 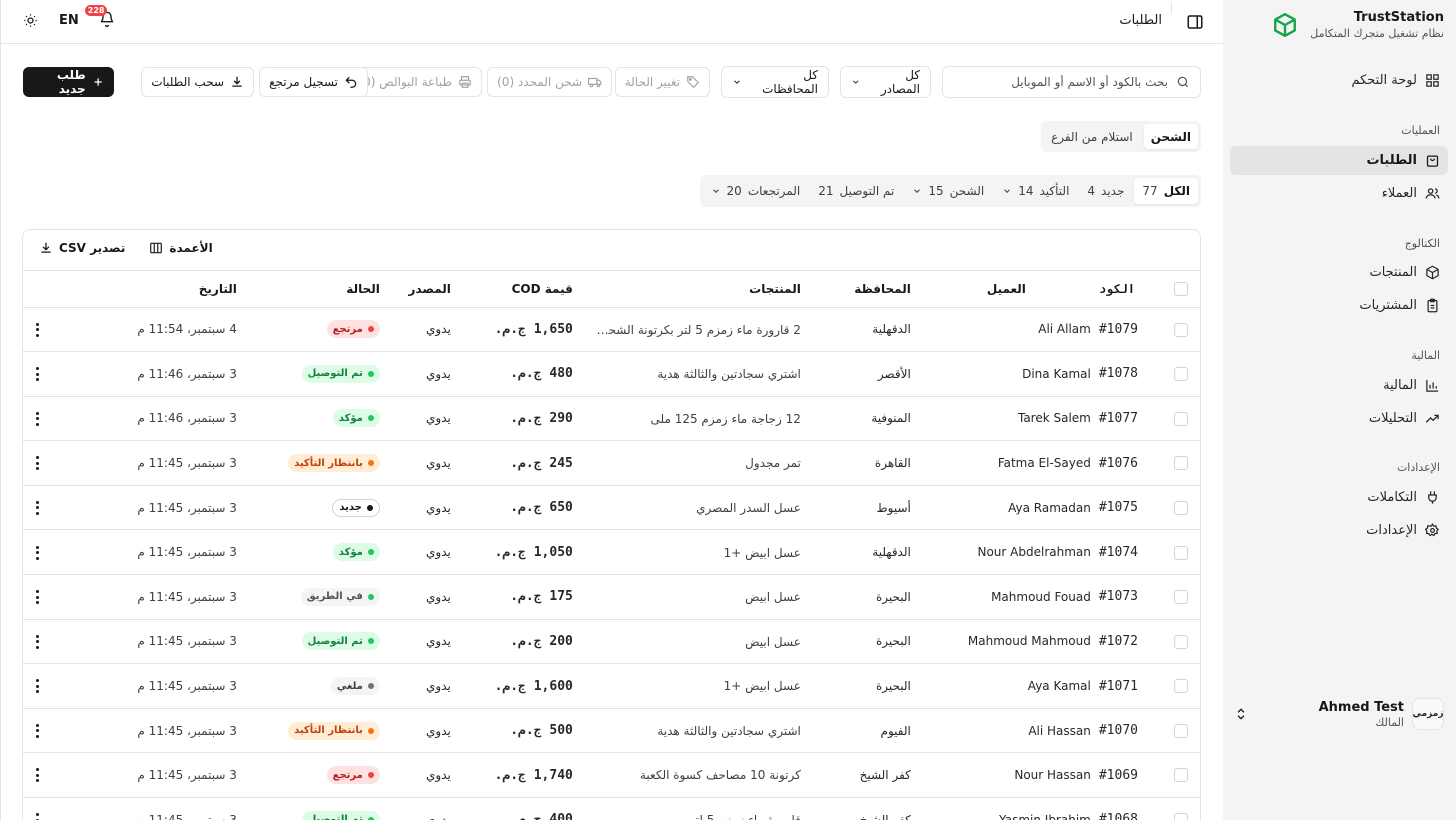 What do you see at coordinates (68, 82) in the screenshot?
I see `new-order-button: طلب جديد` at bounding box center [68, 82].